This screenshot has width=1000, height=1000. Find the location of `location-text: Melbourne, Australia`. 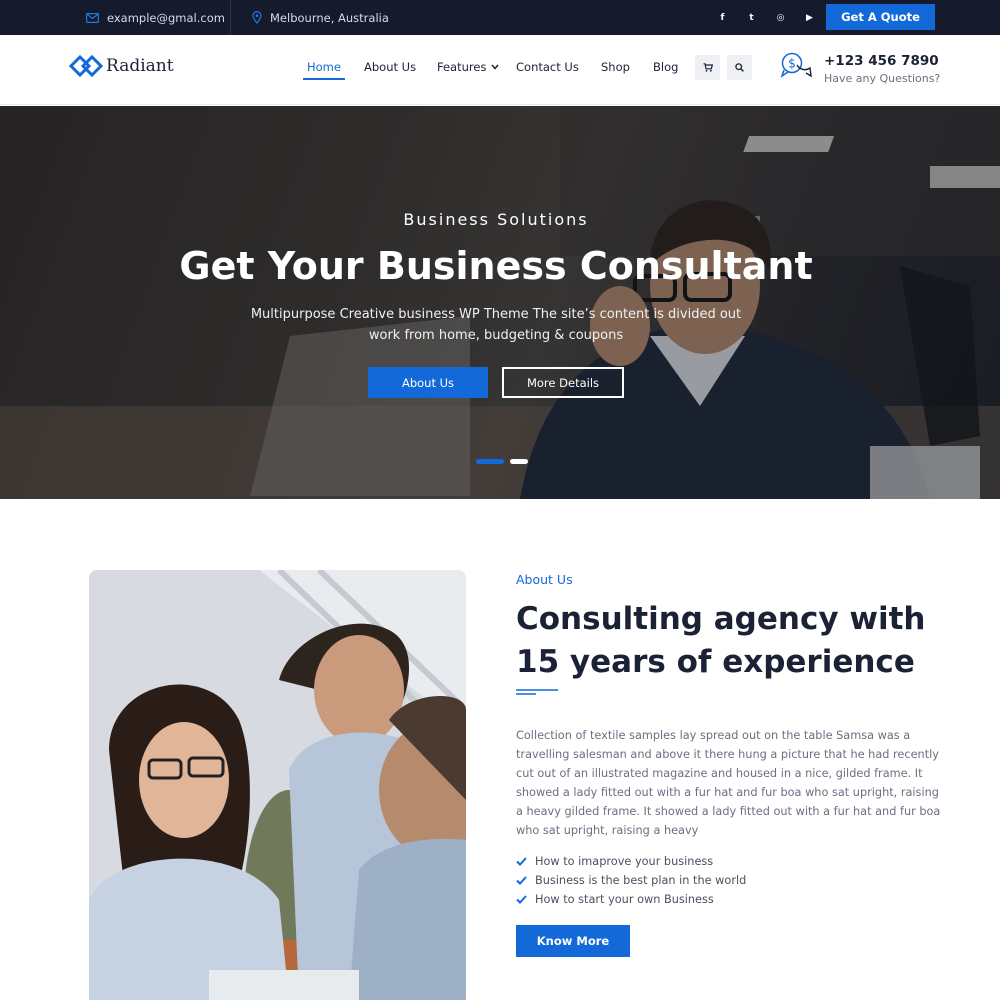

location-text: Melbourne, Australia is located at coordinates (329, 17).